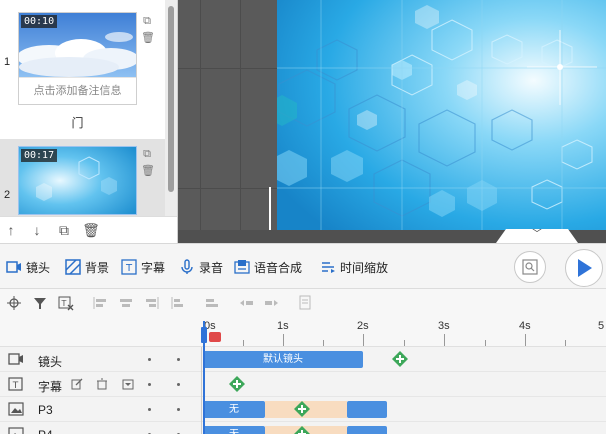 Image resolution: width=606 pixels, height=434 pixels. Describe the element at coordinates (37, 230) in the screenshot. I see `move-down-icon: ↓` at that location.